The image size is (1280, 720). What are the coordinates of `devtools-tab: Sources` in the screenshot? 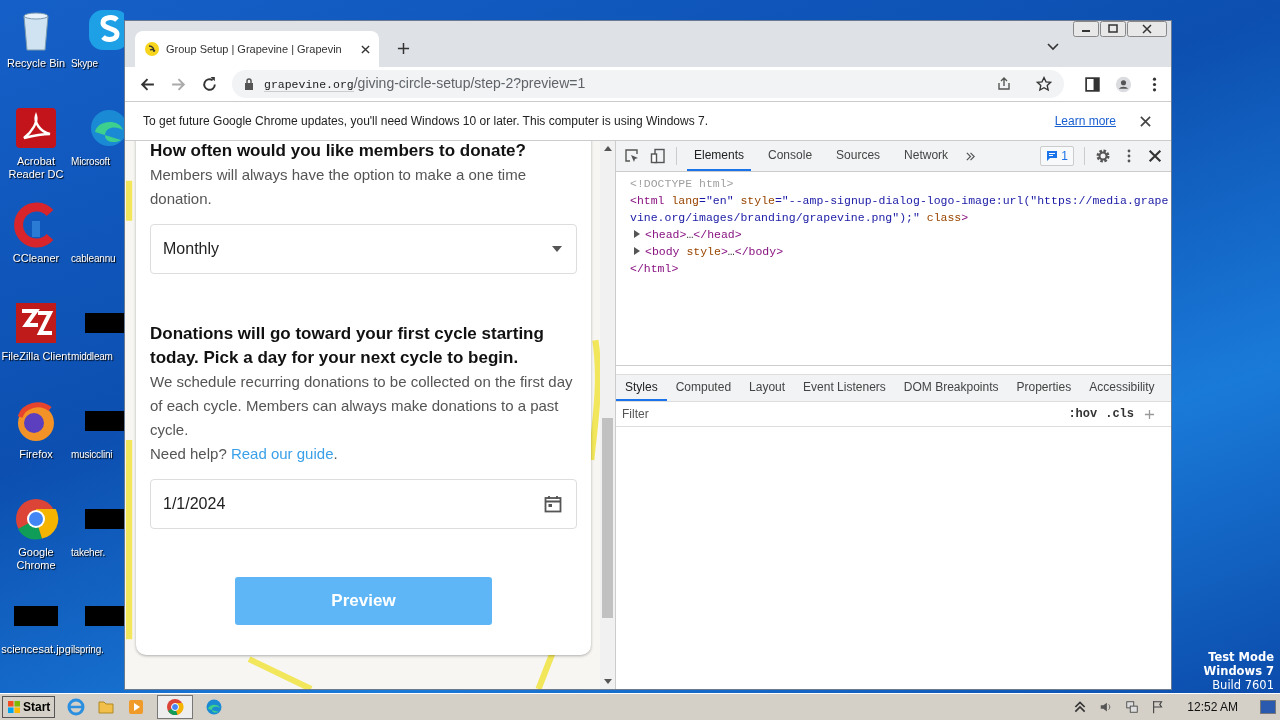 It's located at (858, 156).